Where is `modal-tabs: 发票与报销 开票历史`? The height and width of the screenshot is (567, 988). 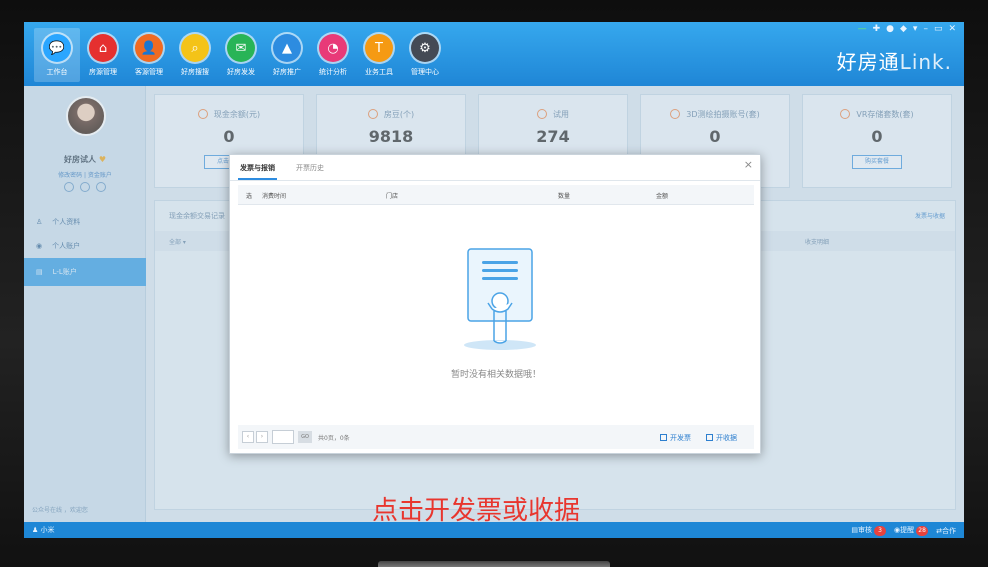 modal-tabs: 发票与报销 开票历史 is located at coordinates (495, 168).